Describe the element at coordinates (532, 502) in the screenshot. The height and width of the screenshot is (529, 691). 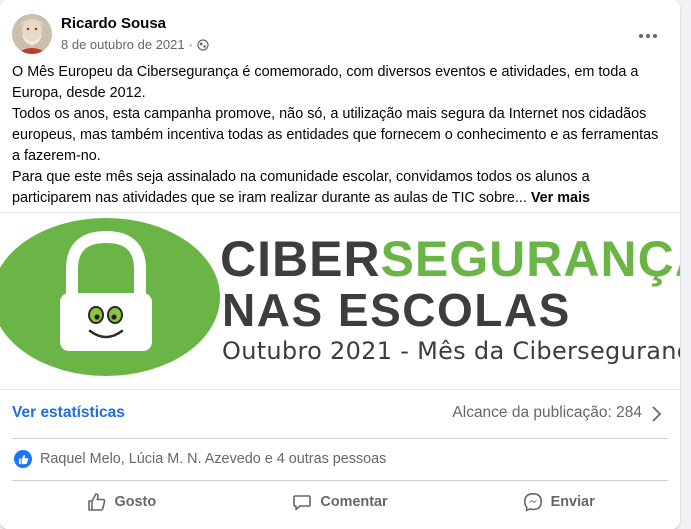
I see `messenger-icon` at that location.